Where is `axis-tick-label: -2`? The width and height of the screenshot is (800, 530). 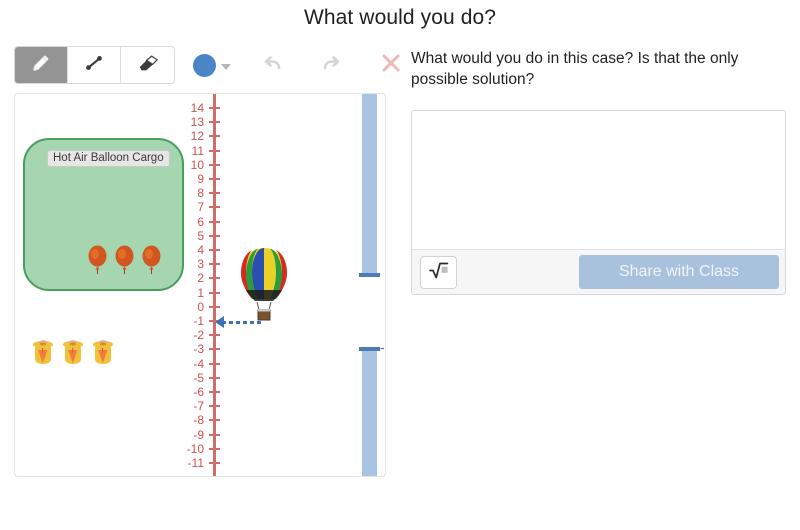 axis-tick-label: -2 is located at coordinates (198, 335).